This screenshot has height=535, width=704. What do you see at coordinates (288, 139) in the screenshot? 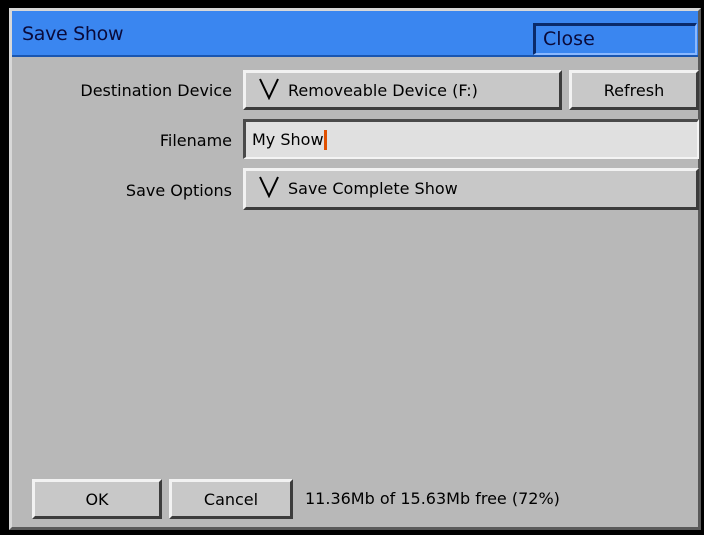
I see `filename-value: My Show` at bounding box center [288, 139].